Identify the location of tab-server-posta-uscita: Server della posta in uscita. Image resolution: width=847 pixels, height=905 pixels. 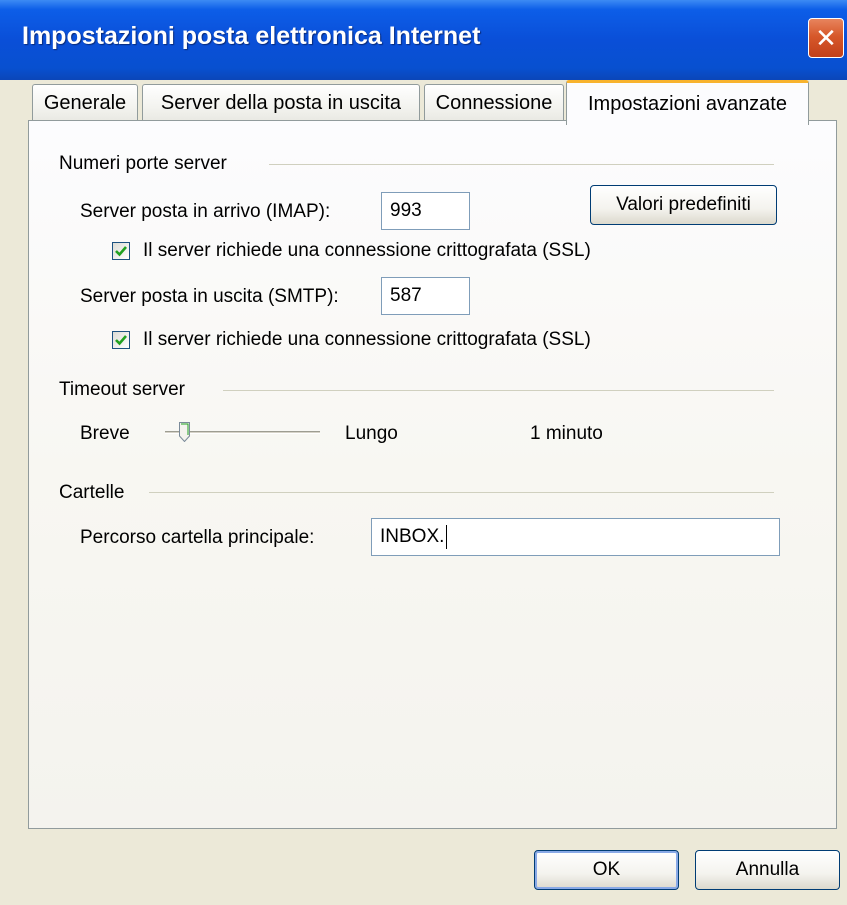
(281, 103).